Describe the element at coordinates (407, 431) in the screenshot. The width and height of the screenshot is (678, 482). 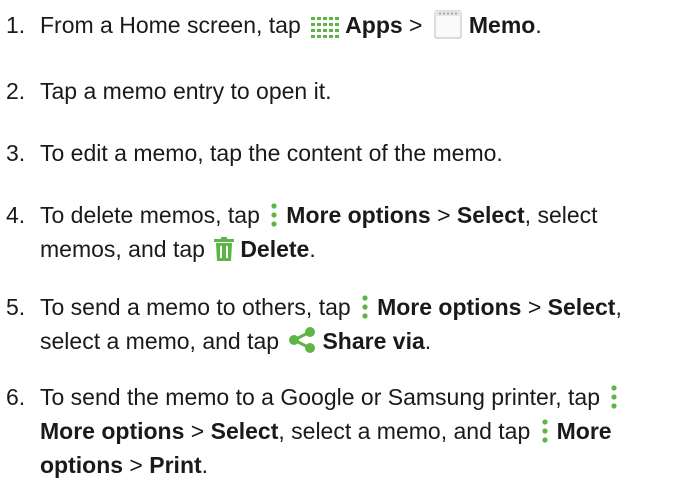
I see `step-text-part: , select a memo, and tap` at that location.